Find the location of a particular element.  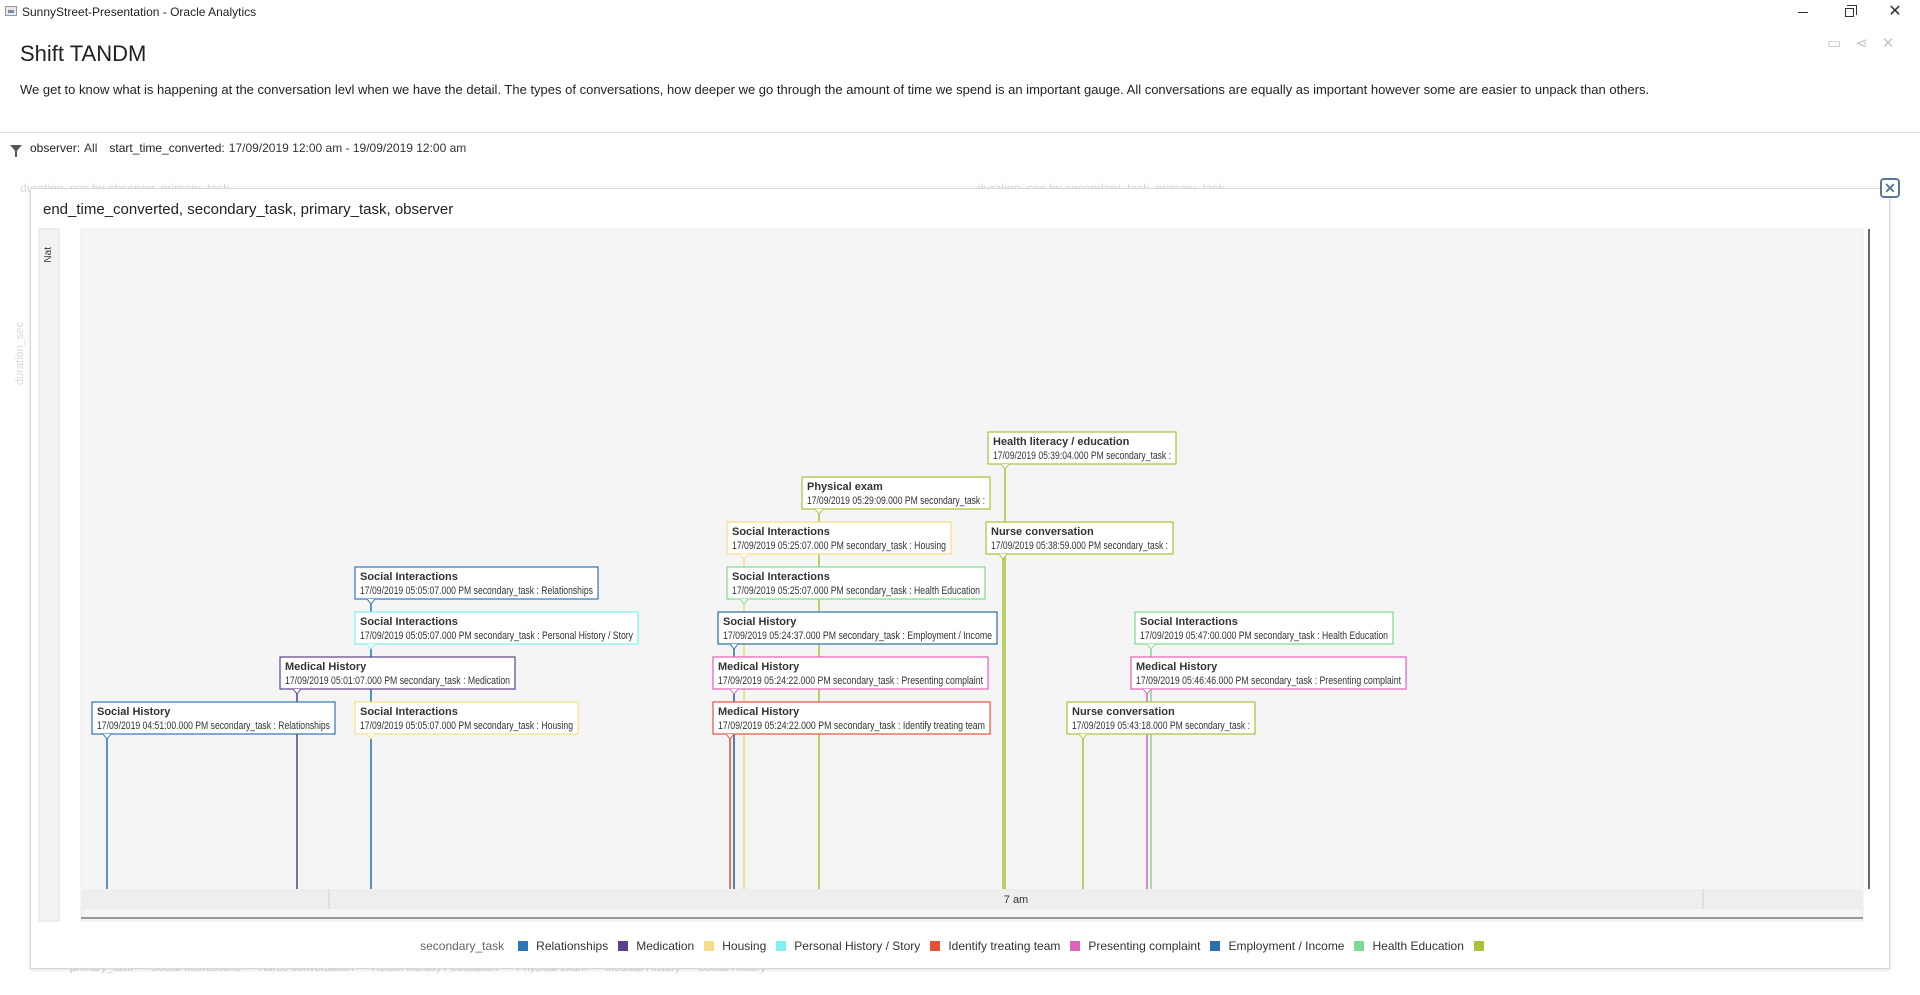

filter-start-time-key: start_time_converted: is located at coordinates (166, 148).